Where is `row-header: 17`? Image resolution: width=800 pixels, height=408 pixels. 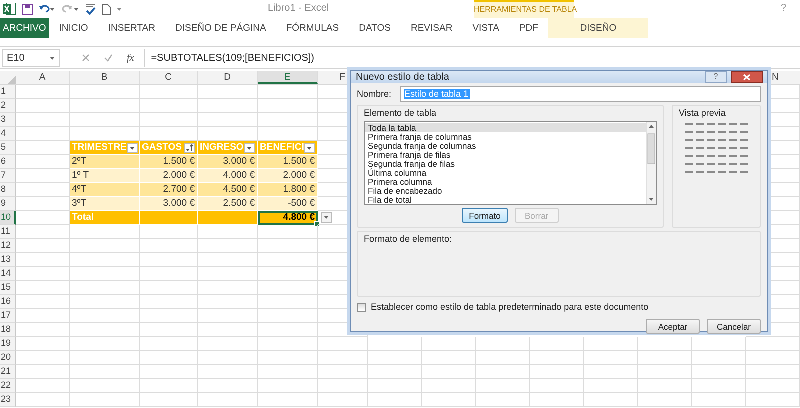 row-header: 17 is located at coordinates (8, 316).